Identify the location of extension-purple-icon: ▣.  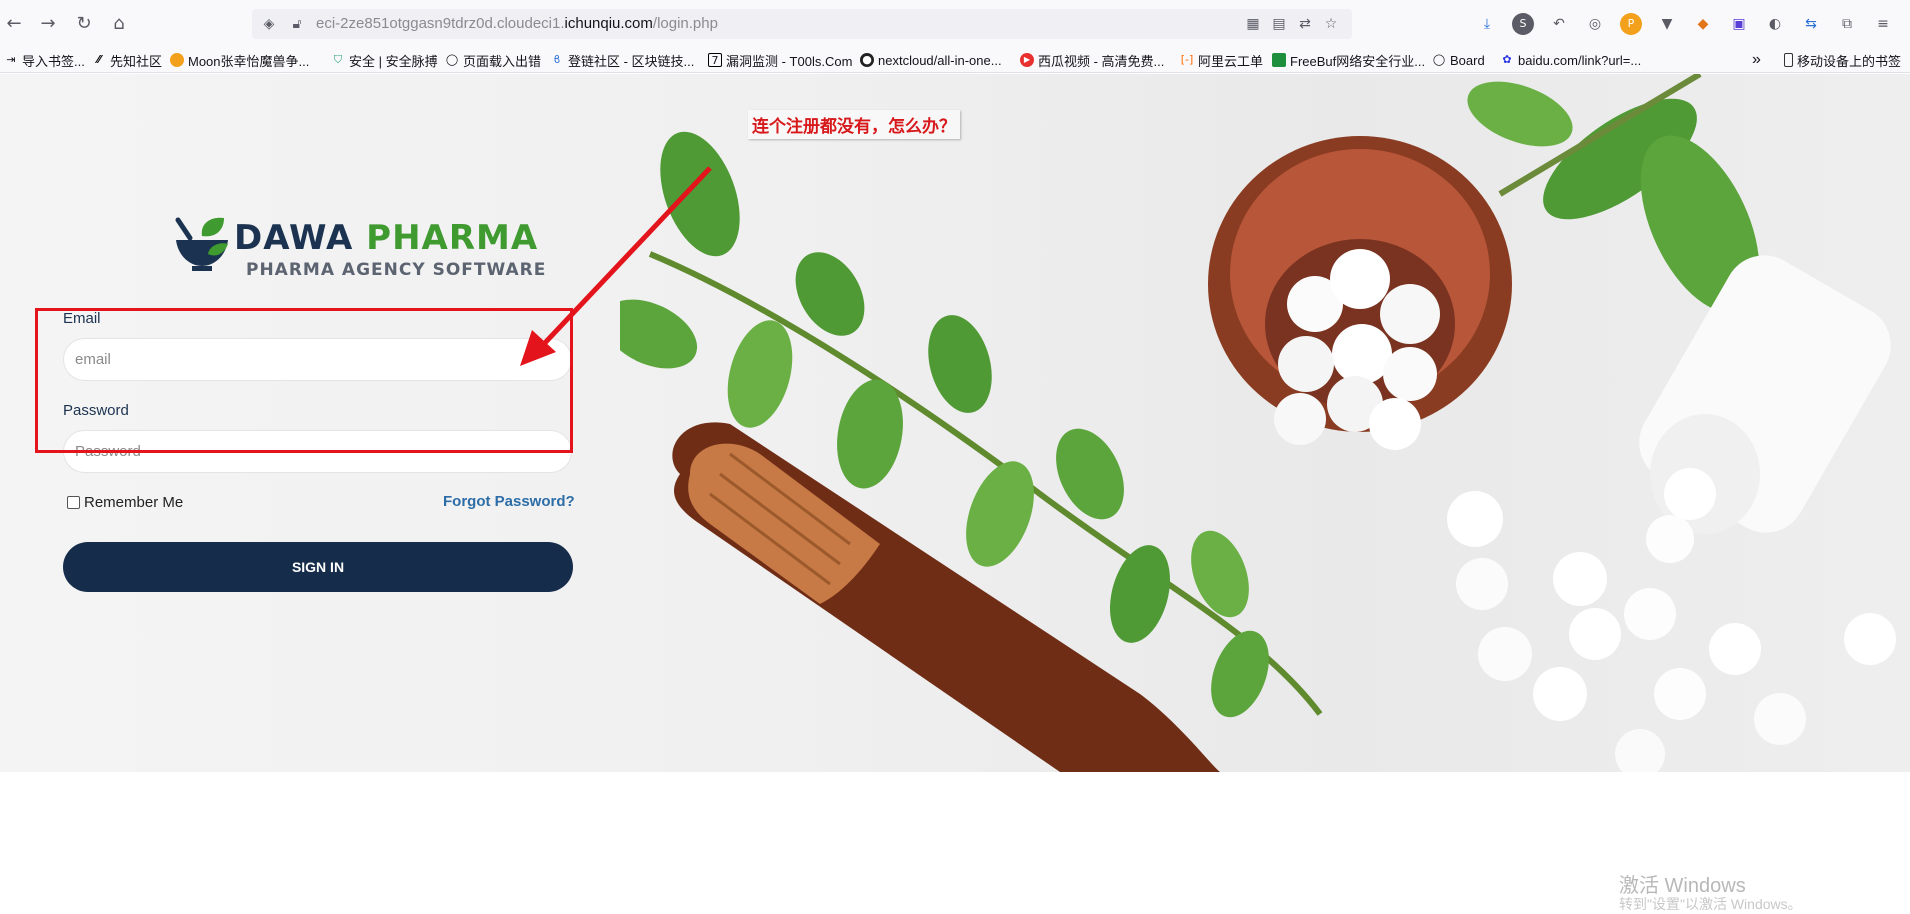
(1739, 24).